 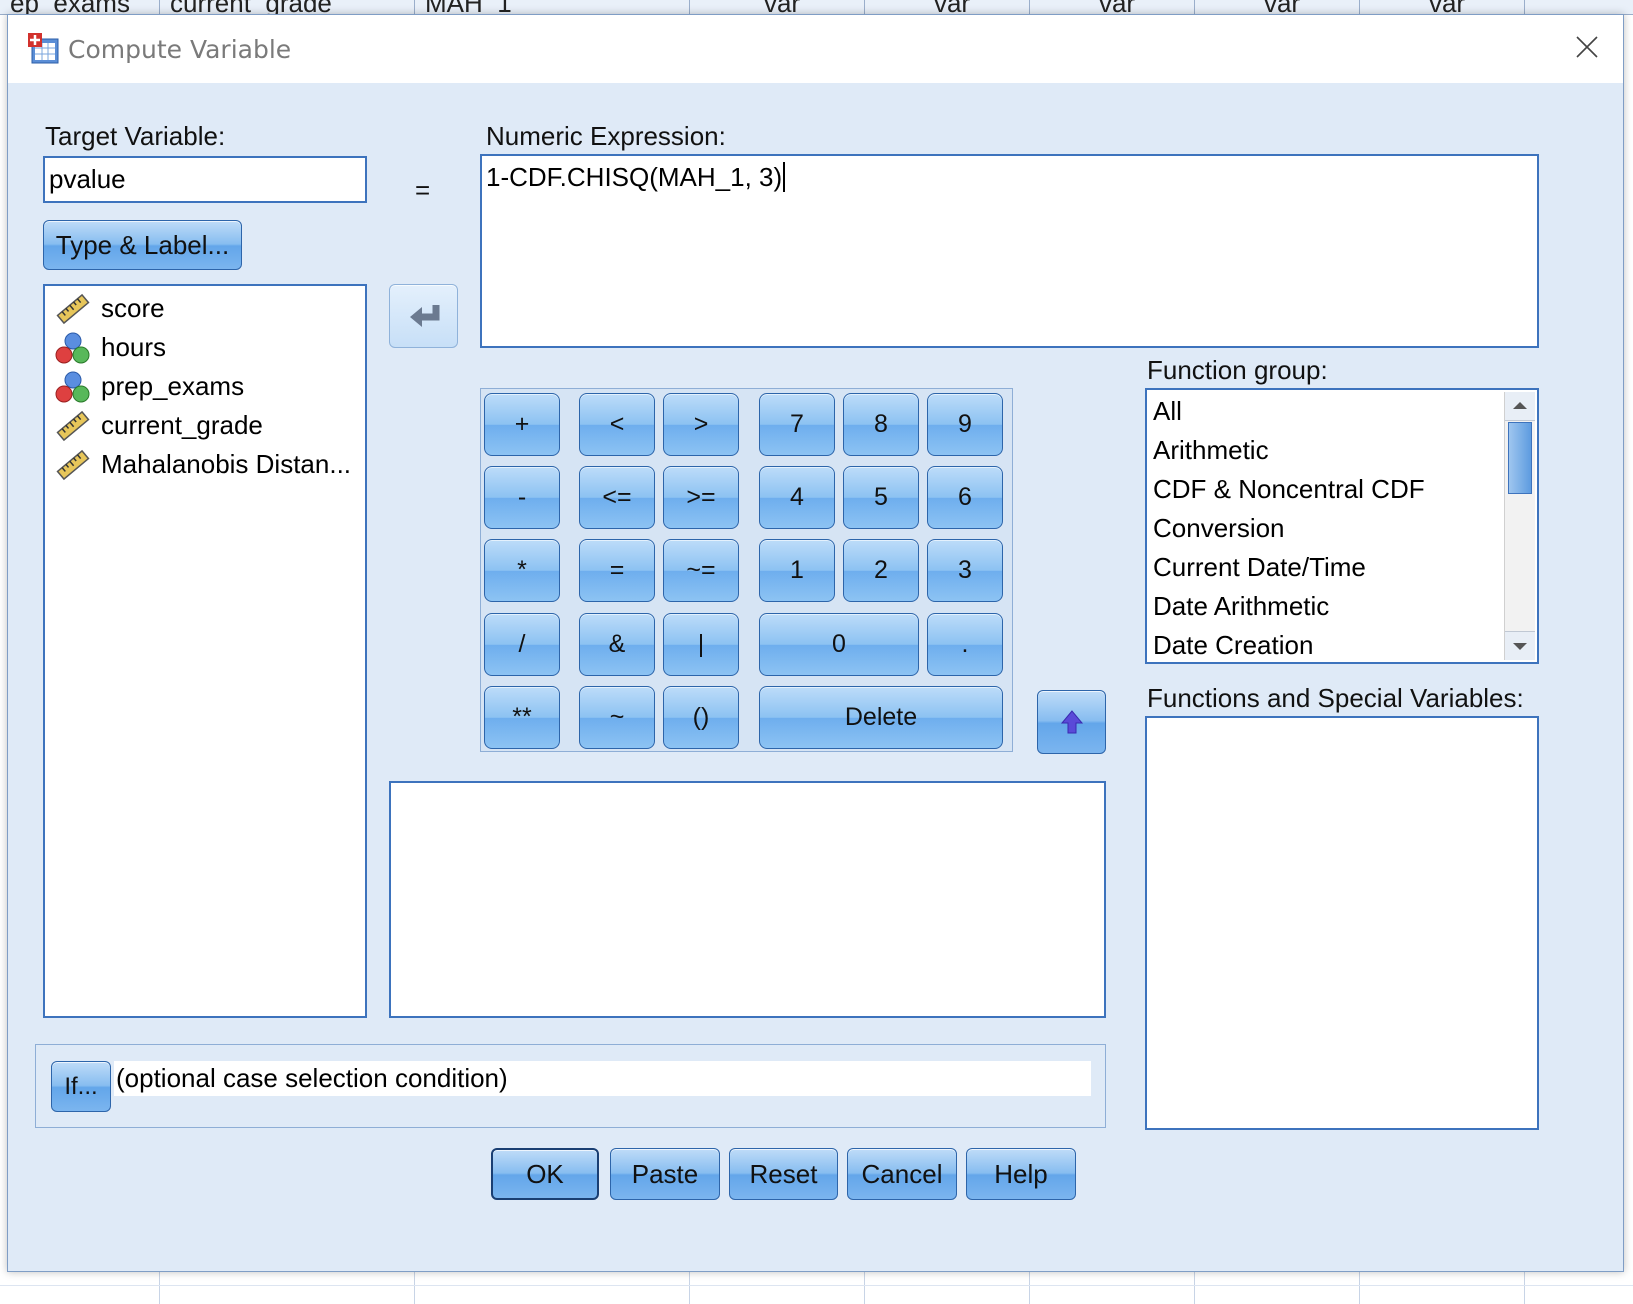 What do you see at coordinates (617, 717) in the screenshot?
I see `keypad-not-button: ~` at bounding box center [617, 717].